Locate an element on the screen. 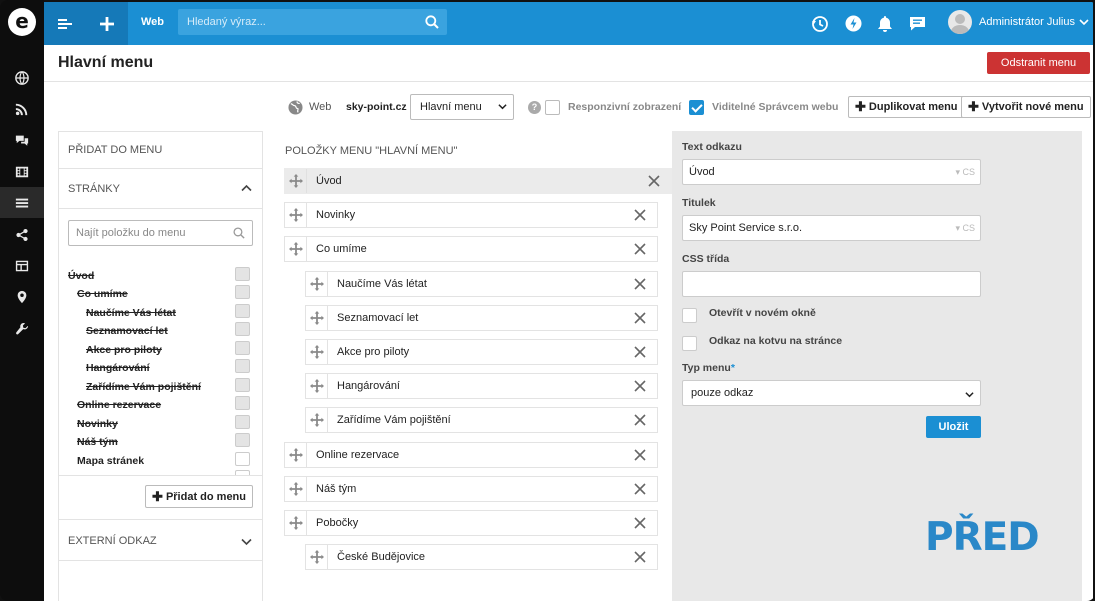 Image resolution: width=1095 pixels, height=601 pixels. layout-icon is located at coordinates (22, 265).